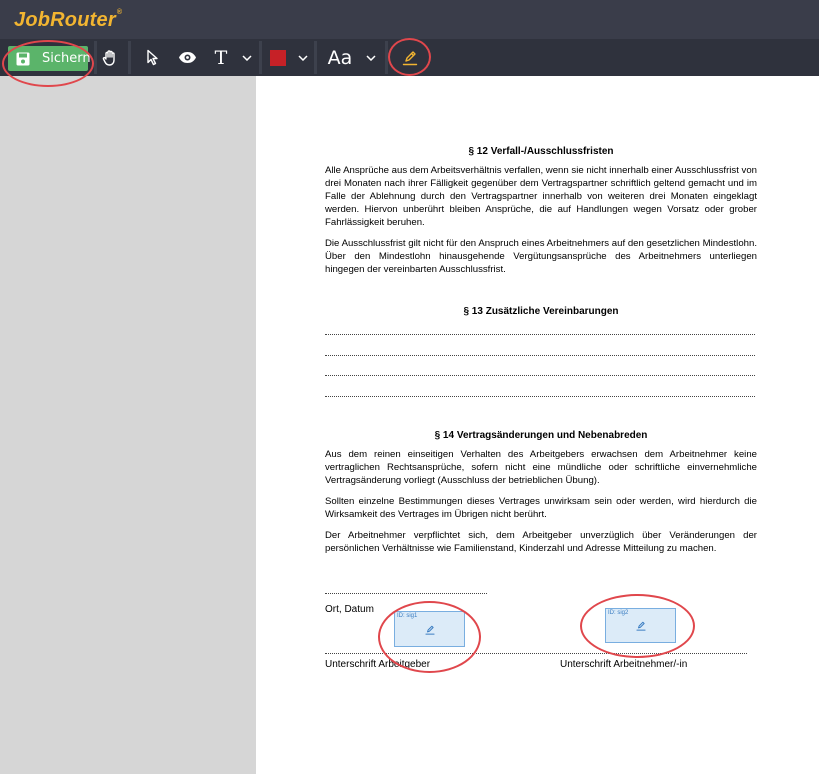  I want to click on color-picker-dropdown, so click(303, 57).